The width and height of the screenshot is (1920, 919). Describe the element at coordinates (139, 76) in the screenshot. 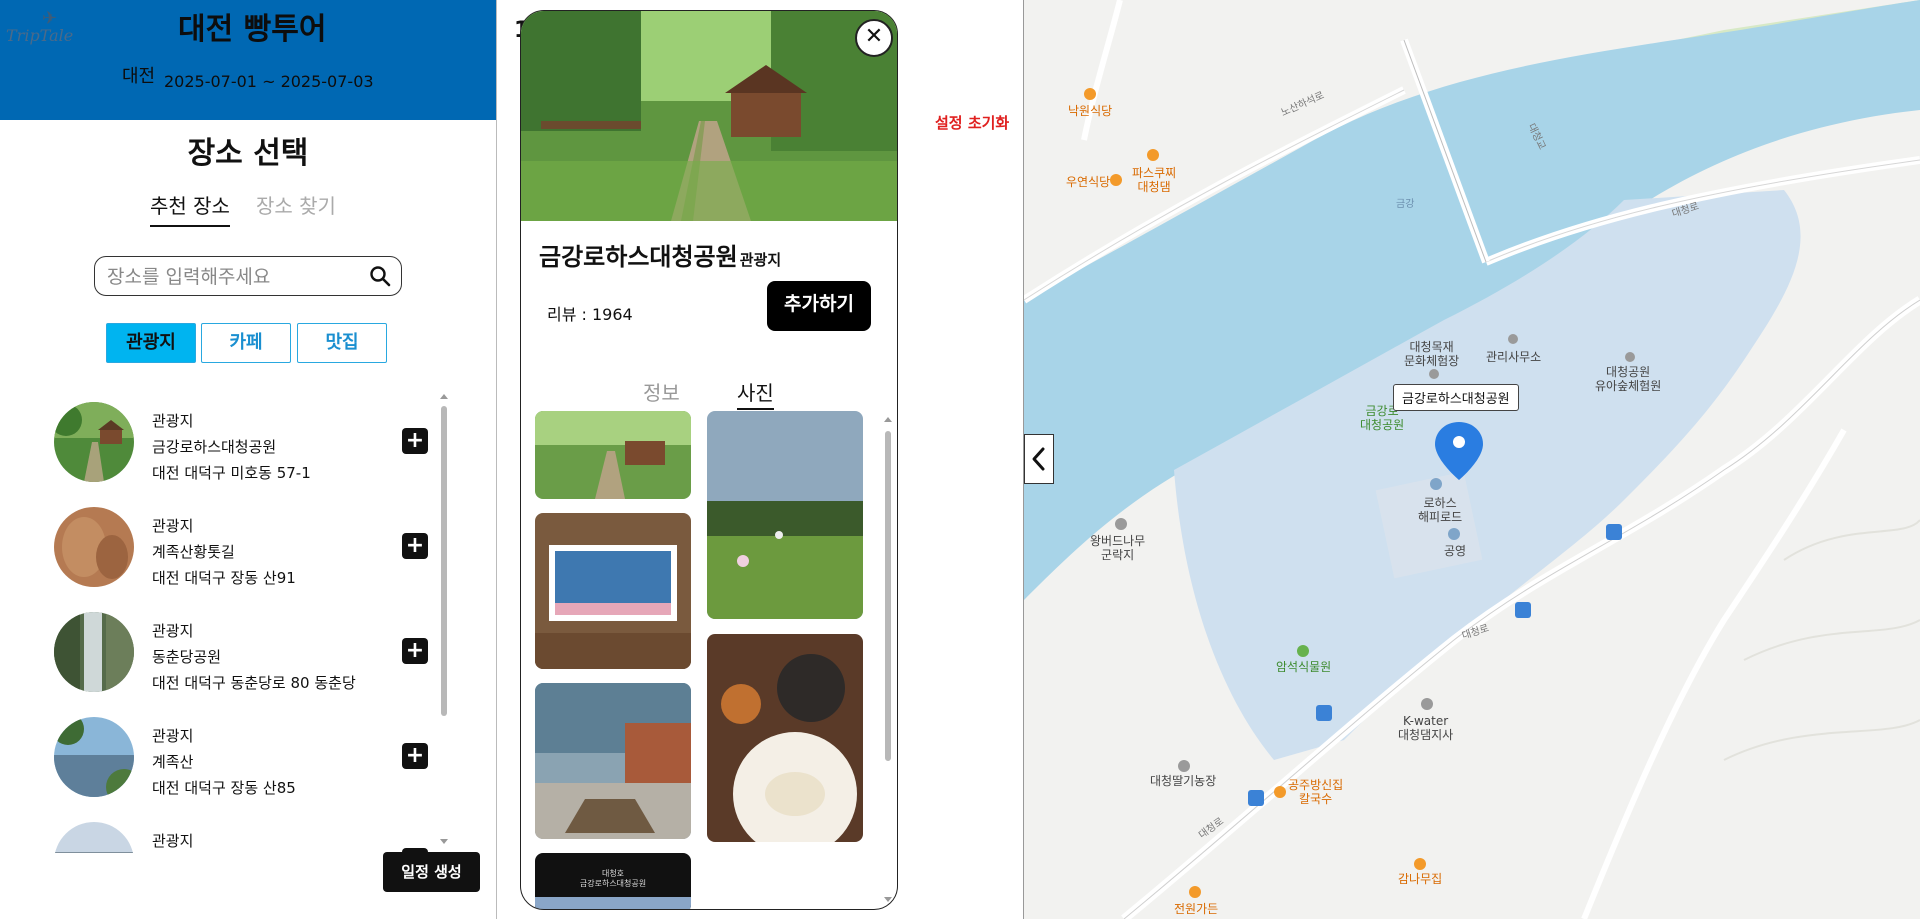

I see `trip-region: 대전` at that location.